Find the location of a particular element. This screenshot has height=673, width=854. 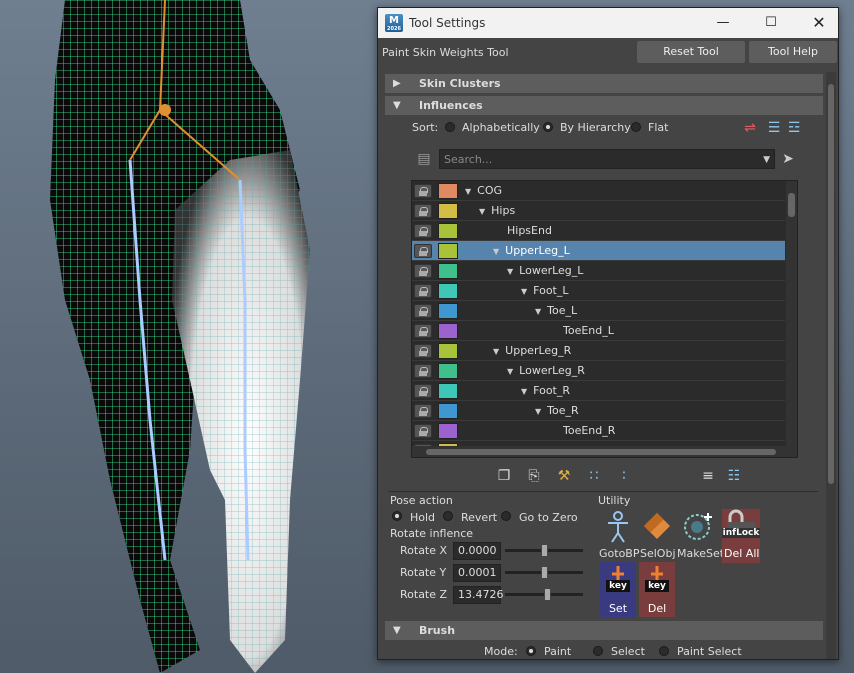

add-set-icon is located at coordinates (698, 527).